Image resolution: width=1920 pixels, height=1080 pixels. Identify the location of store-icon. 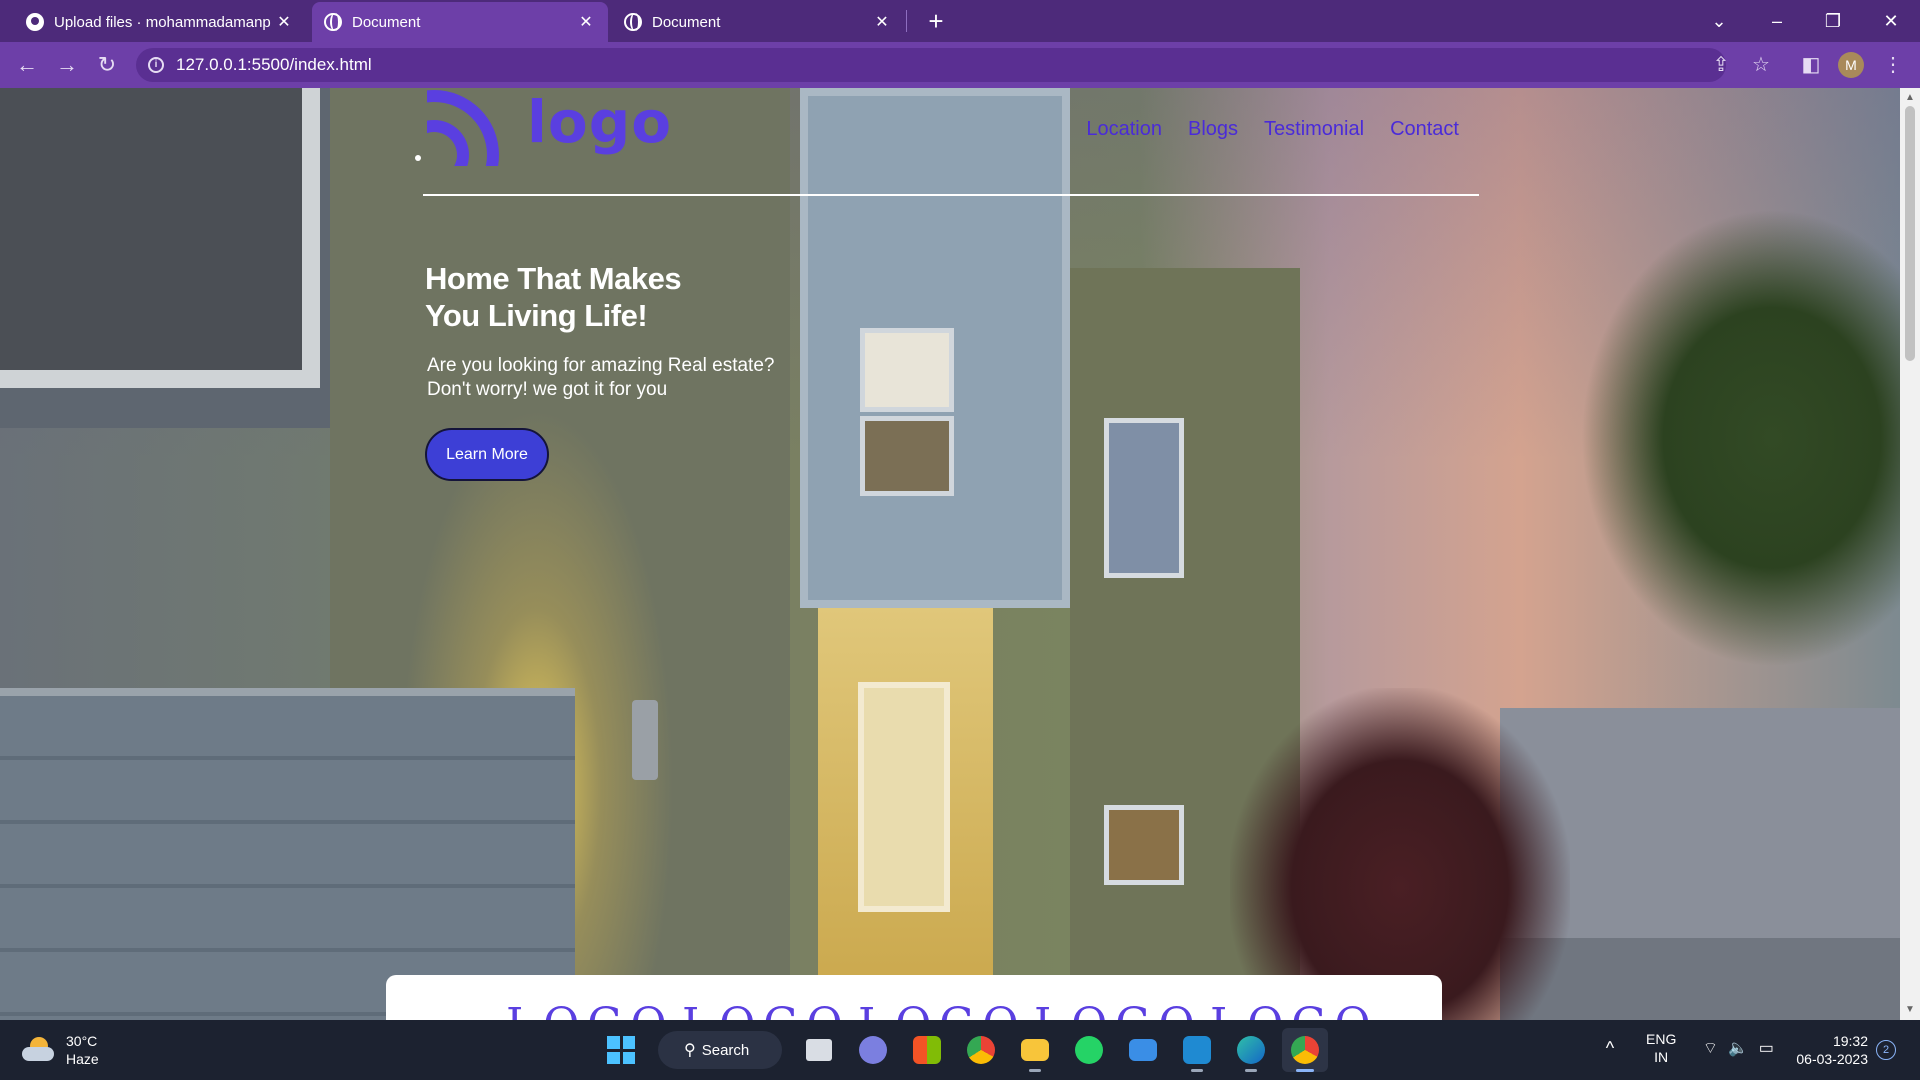
(927, 1050).